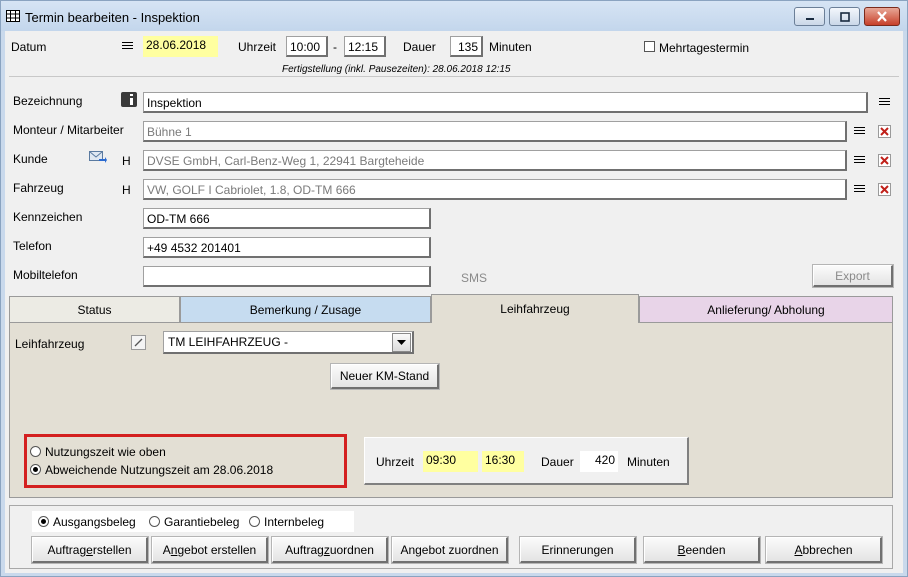 Image resolution: width=908 pixels, height=577 pixels. I want to click on leihfahrzeug-label: Leihfahrzeug, so click(50, 344).